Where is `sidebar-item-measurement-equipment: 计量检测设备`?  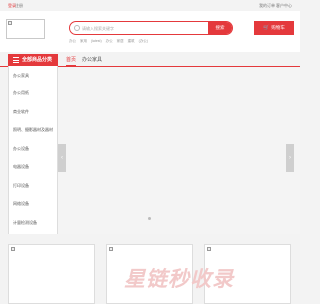 sidebar-item-measurement-equipment: 计量检测设备 is located at coordinates (25, 223).